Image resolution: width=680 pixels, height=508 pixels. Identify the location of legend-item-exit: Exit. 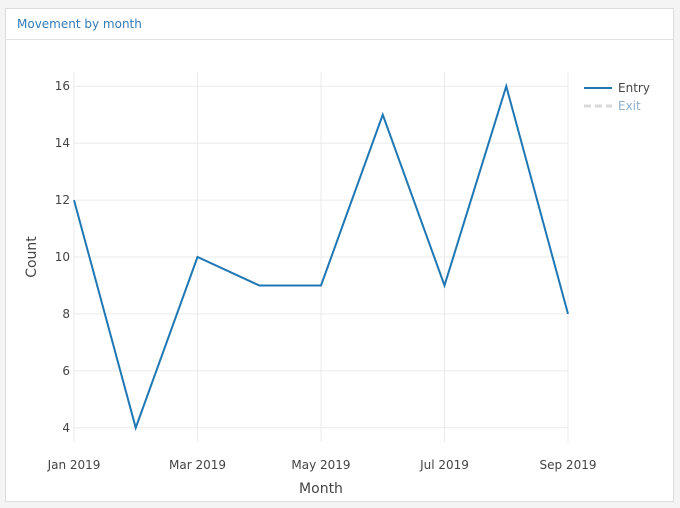
(629, 106).